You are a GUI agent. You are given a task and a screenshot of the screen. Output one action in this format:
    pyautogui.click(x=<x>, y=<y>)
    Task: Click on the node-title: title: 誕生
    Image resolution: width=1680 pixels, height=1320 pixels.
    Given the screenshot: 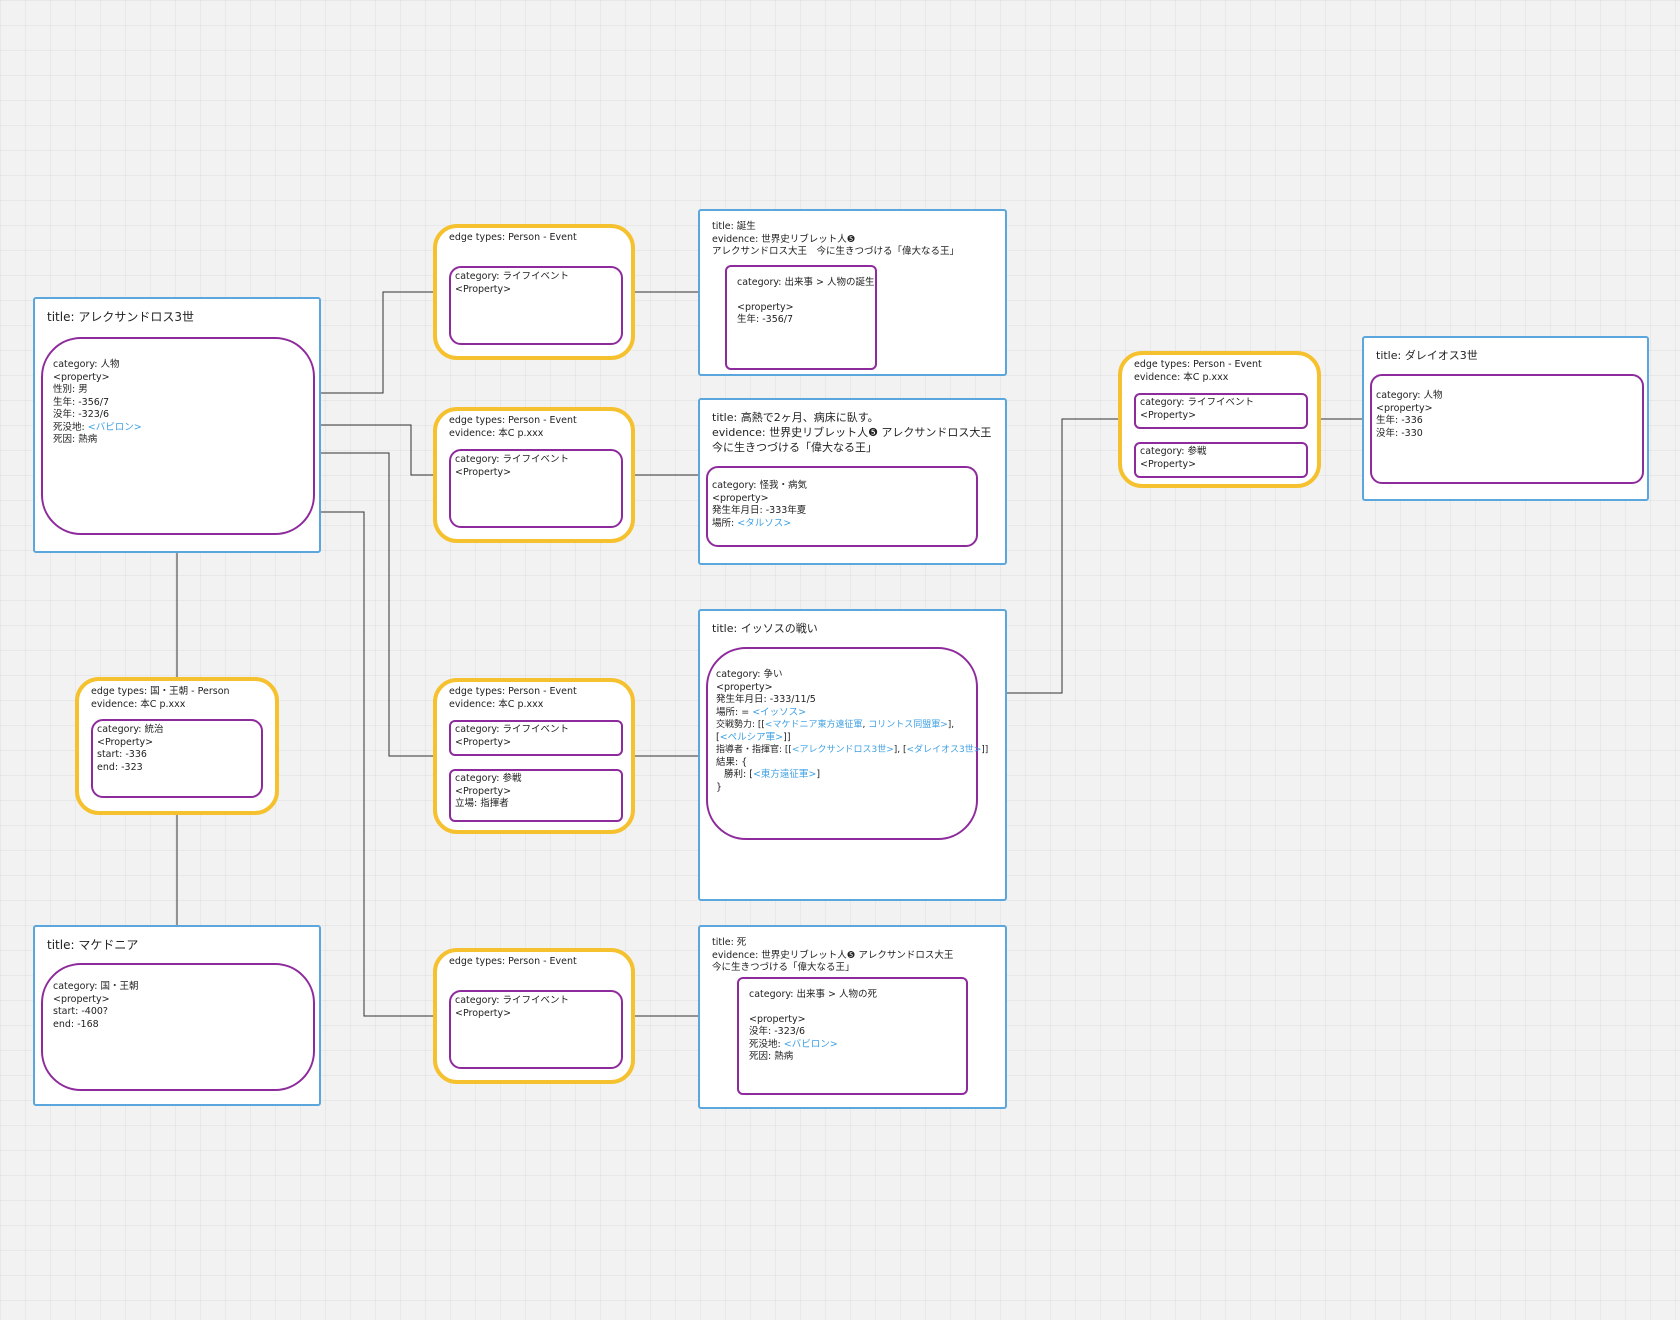 What is the action you would take?
    pyautogui.click(x=734, y=226)
    